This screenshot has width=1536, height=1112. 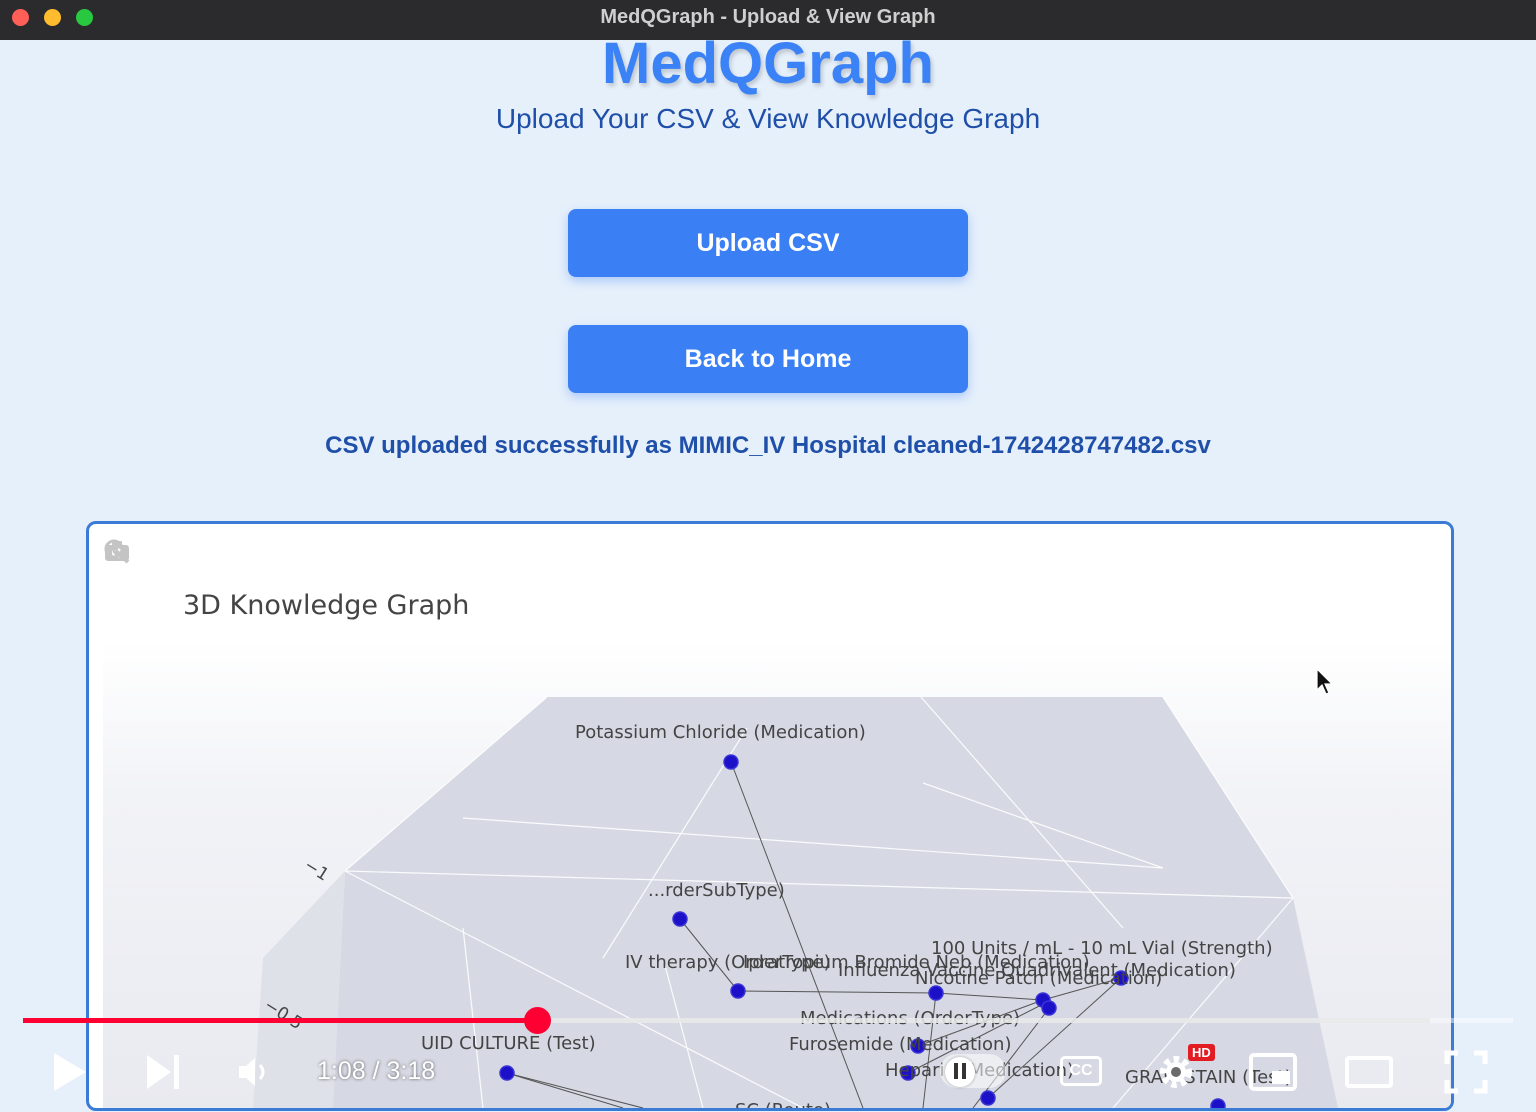 I want to click on node-label: SC (Route), so click(x=783, y=1104).